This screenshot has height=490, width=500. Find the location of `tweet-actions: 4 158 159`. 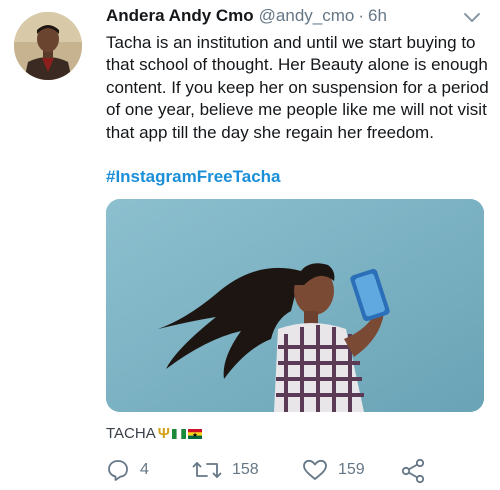

tweet-actions: 4 158 159 is located at coordinates (271, 471).